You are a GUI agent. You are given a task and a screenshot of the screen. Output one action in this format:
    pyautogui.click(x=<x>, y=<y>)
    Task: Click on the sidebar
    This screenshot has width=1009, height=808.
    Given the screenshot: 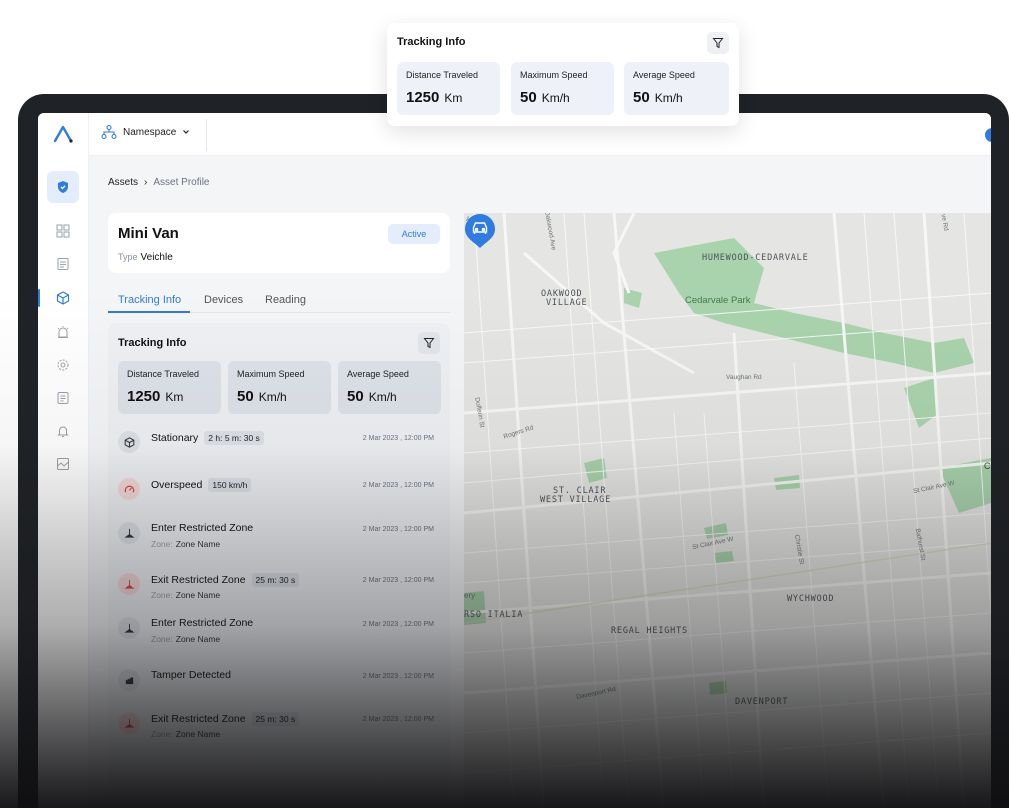 What is the action you would take?
    pyautogui.click(x=63, y=460)
    